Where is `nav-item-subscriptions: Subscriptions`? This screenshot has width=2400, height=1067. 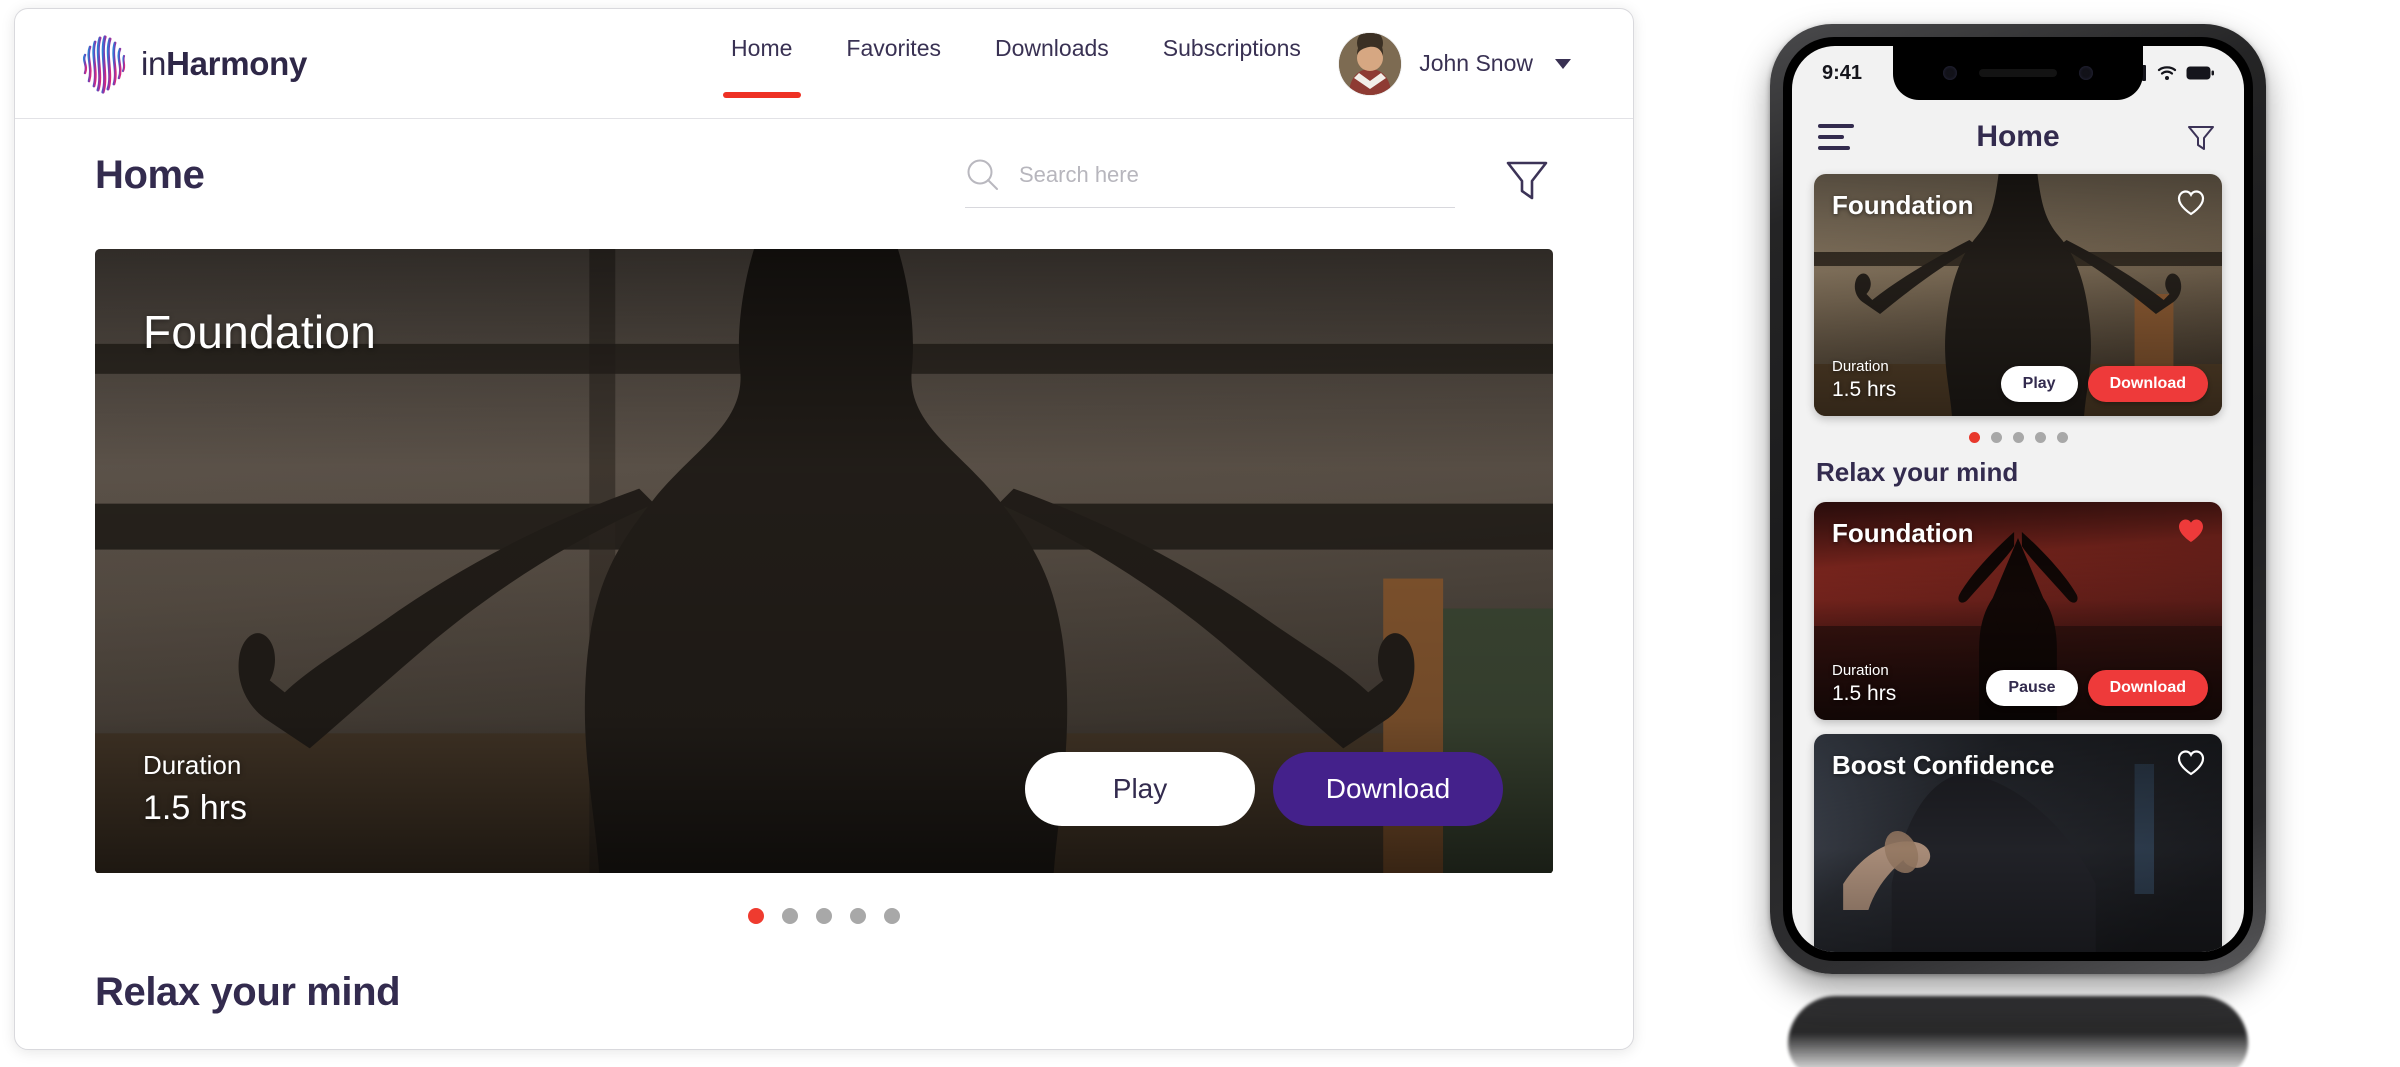 nav-item-subscriptions: Subscriptions is located at coordinates (1232, 63).